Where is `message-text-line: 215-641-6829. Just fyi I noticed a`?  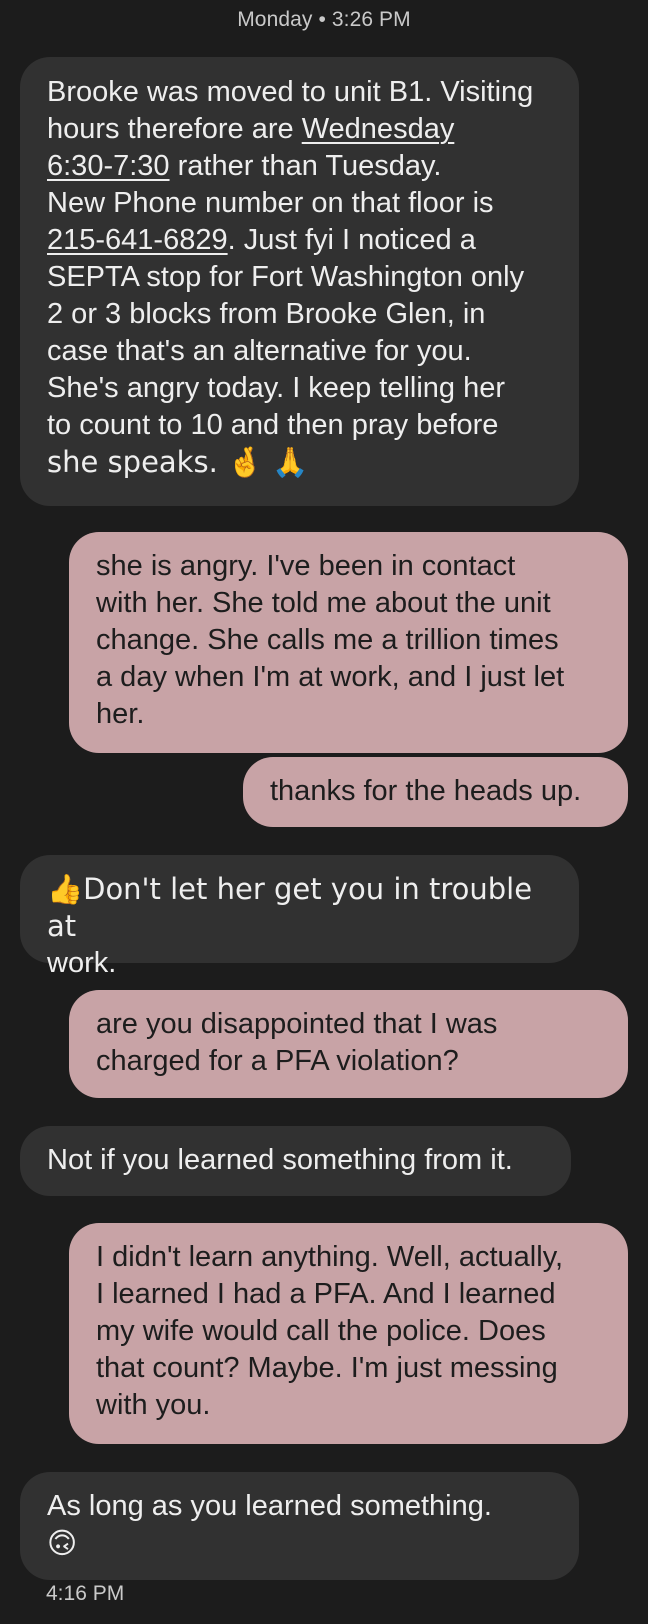 message-text-line: 215-641-6829. Just fyi I noticed a is located at coordinates (299, 240).